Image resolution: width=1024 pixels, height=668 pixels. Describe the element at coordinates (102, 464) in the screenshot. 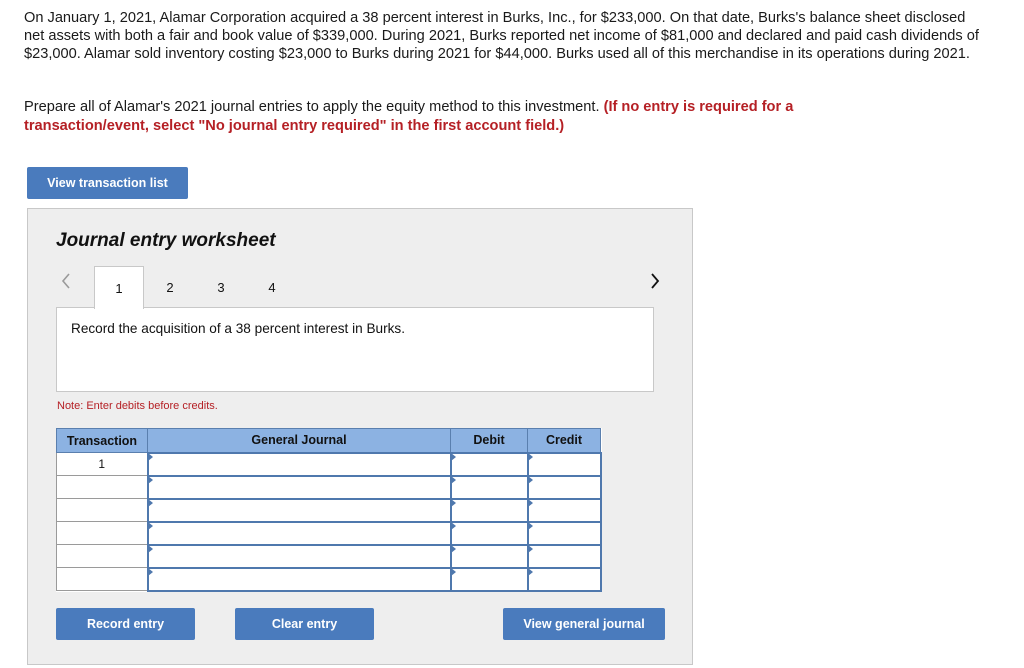

I see `transaction-cell: 1` at that location.